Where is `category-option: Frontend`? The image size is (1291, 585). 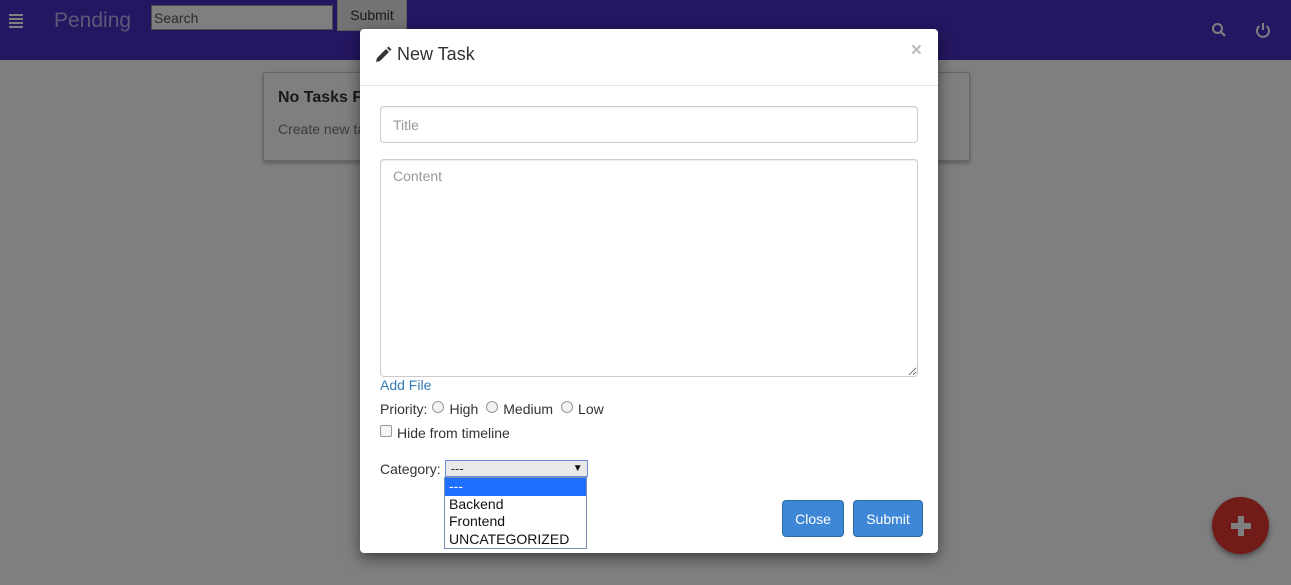
category-option: Frontend is located at coordinates (515, 522).